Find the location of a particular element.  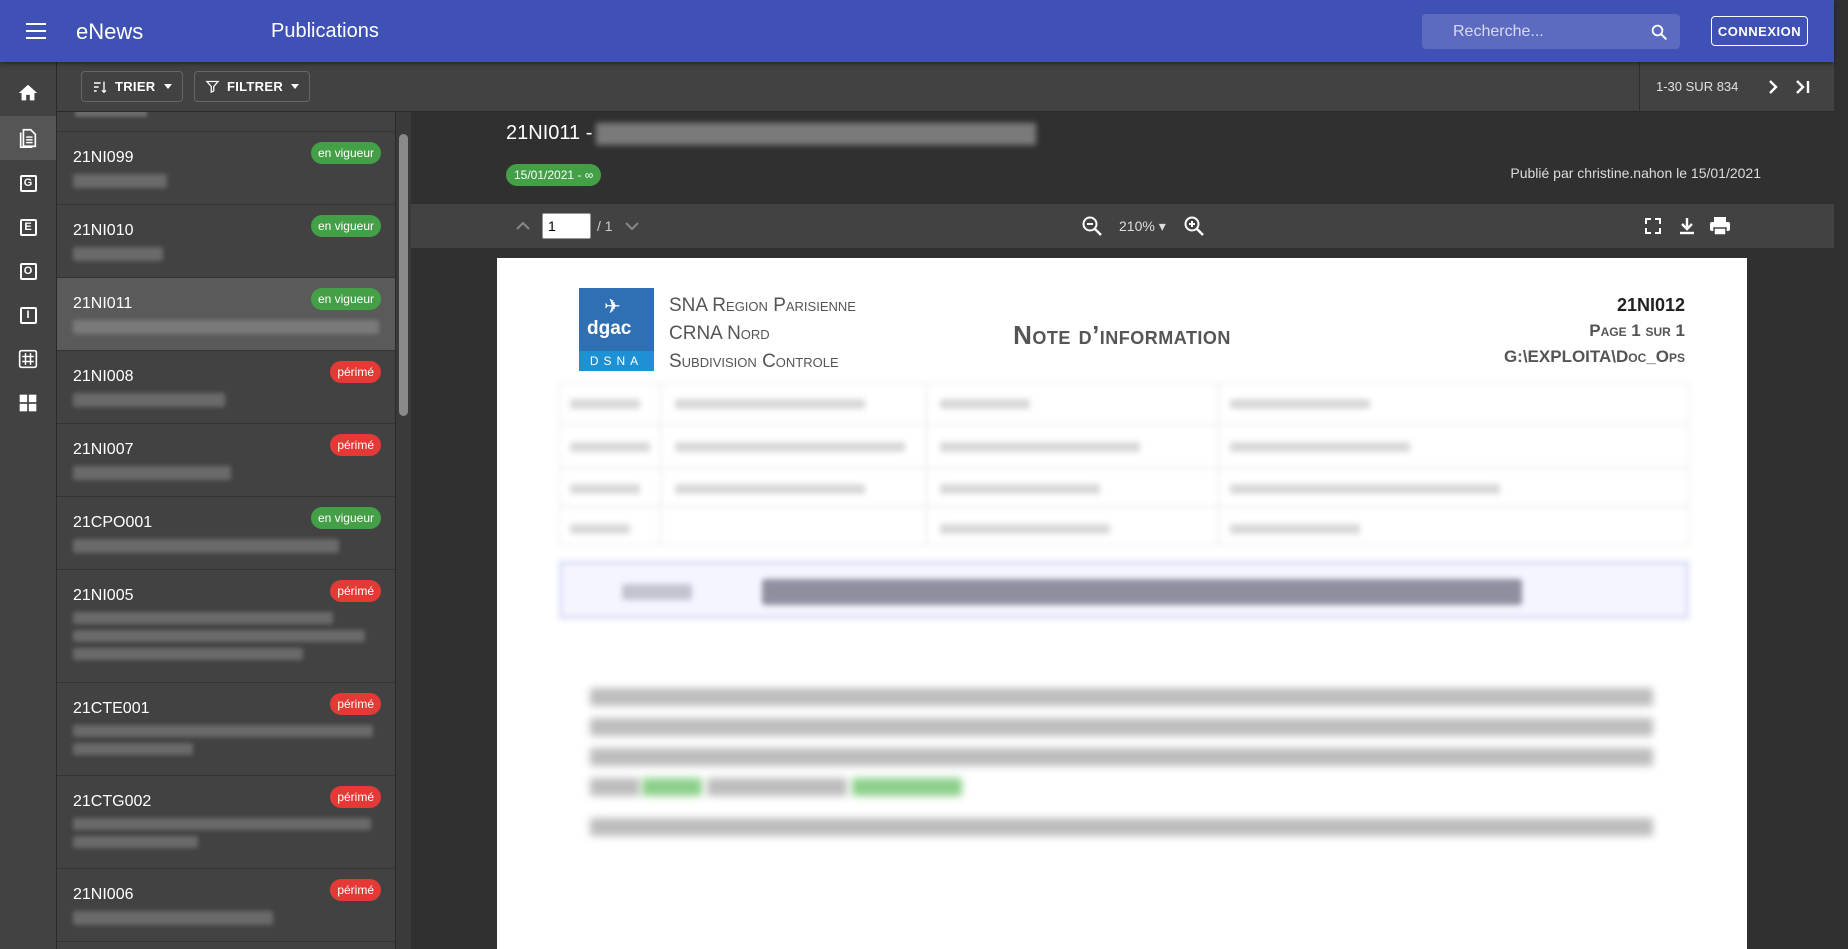

fullscreen-icon is located at coordinates (1653, 226).